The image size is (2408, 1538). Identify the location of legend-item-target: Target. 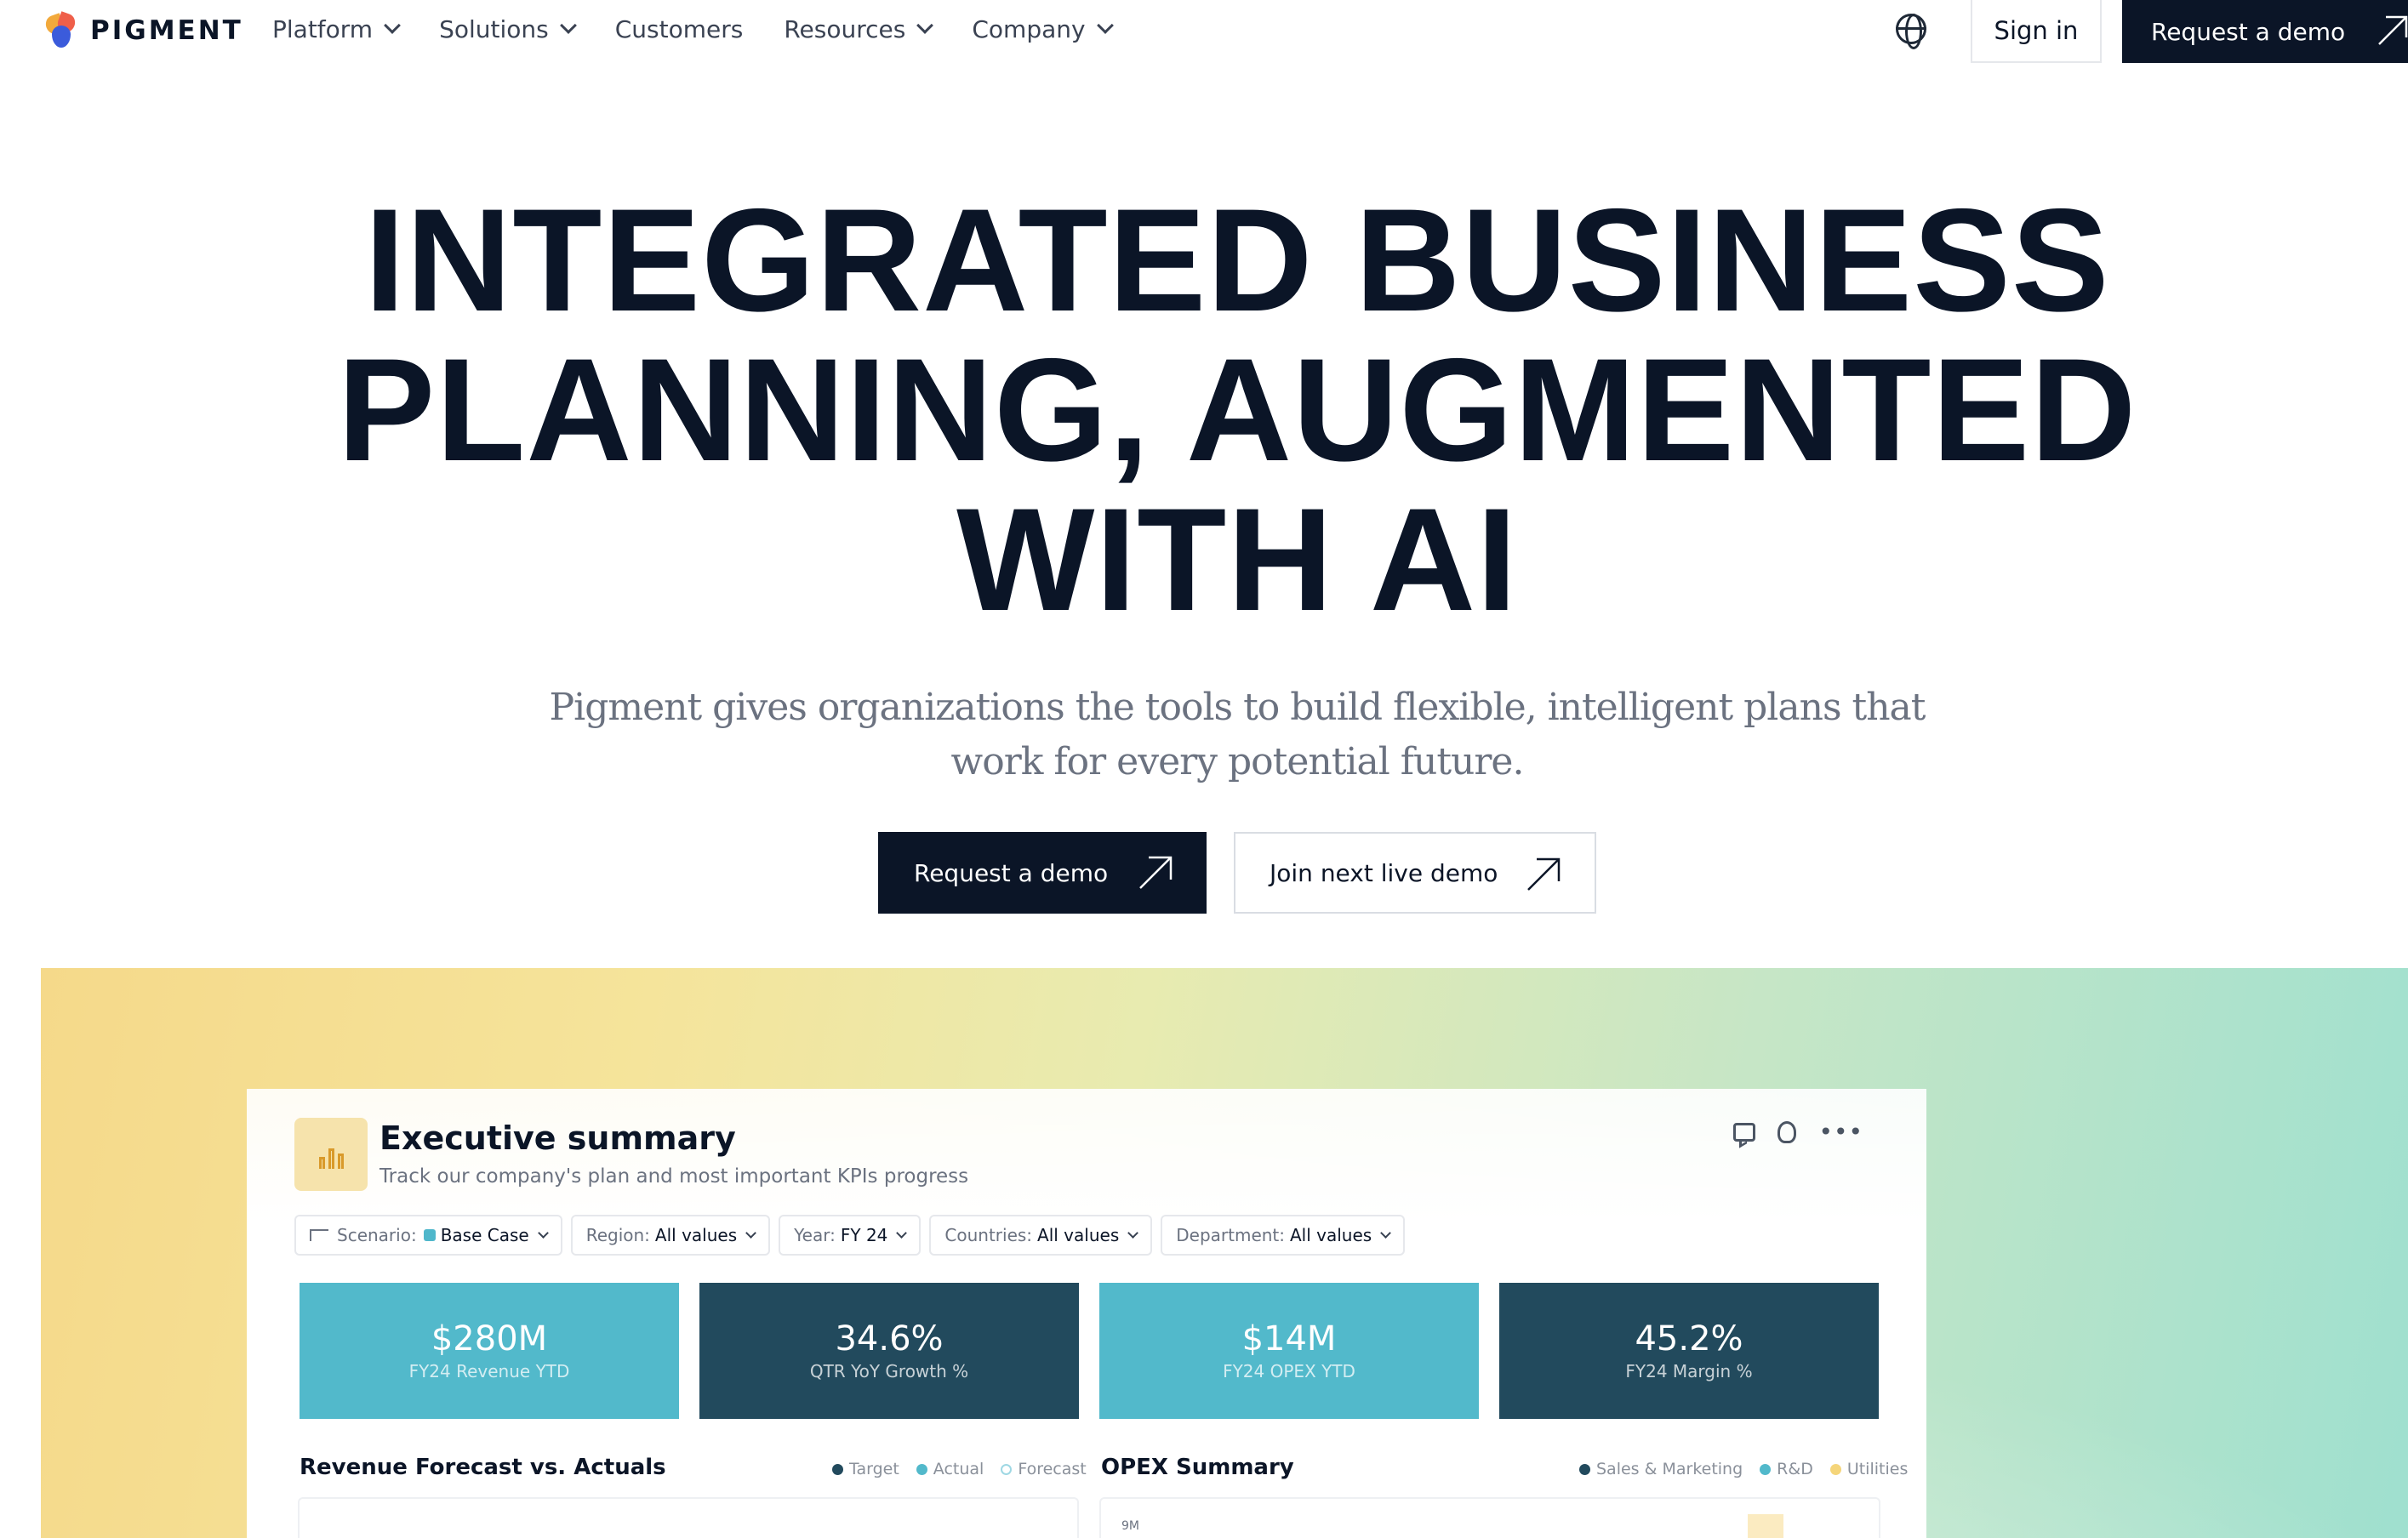
(865, 1469).